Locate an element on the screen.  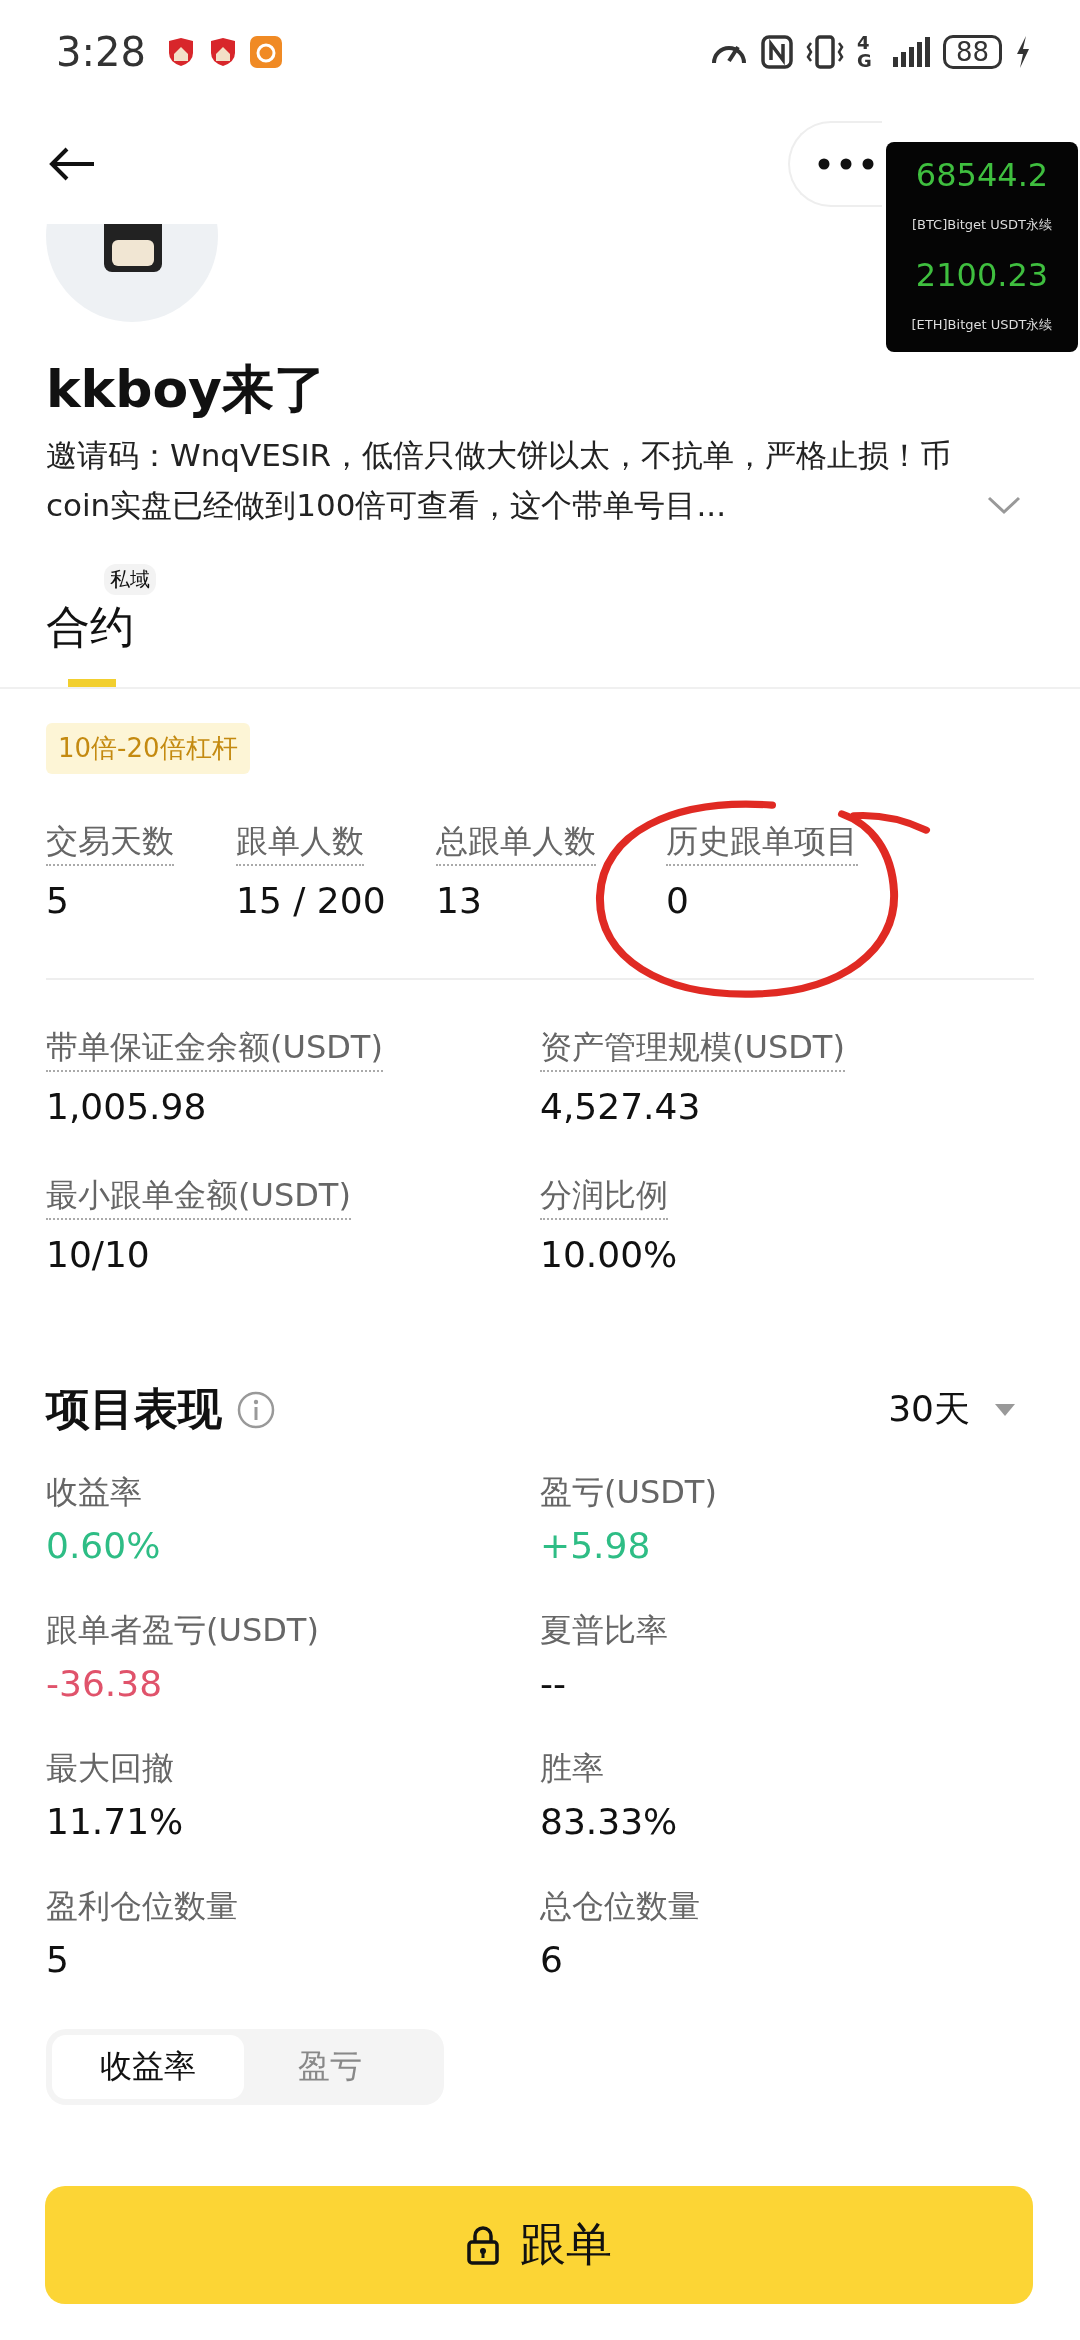
section-title: 项目表现 is located at coordinates (134, 1409).